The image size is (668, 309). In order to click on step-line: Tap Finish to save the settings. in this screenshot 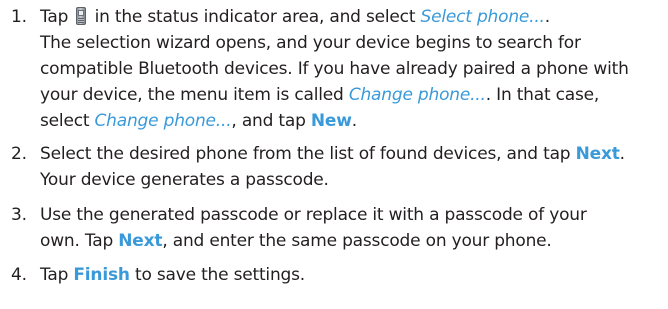, I will do `click(353, 275)`.